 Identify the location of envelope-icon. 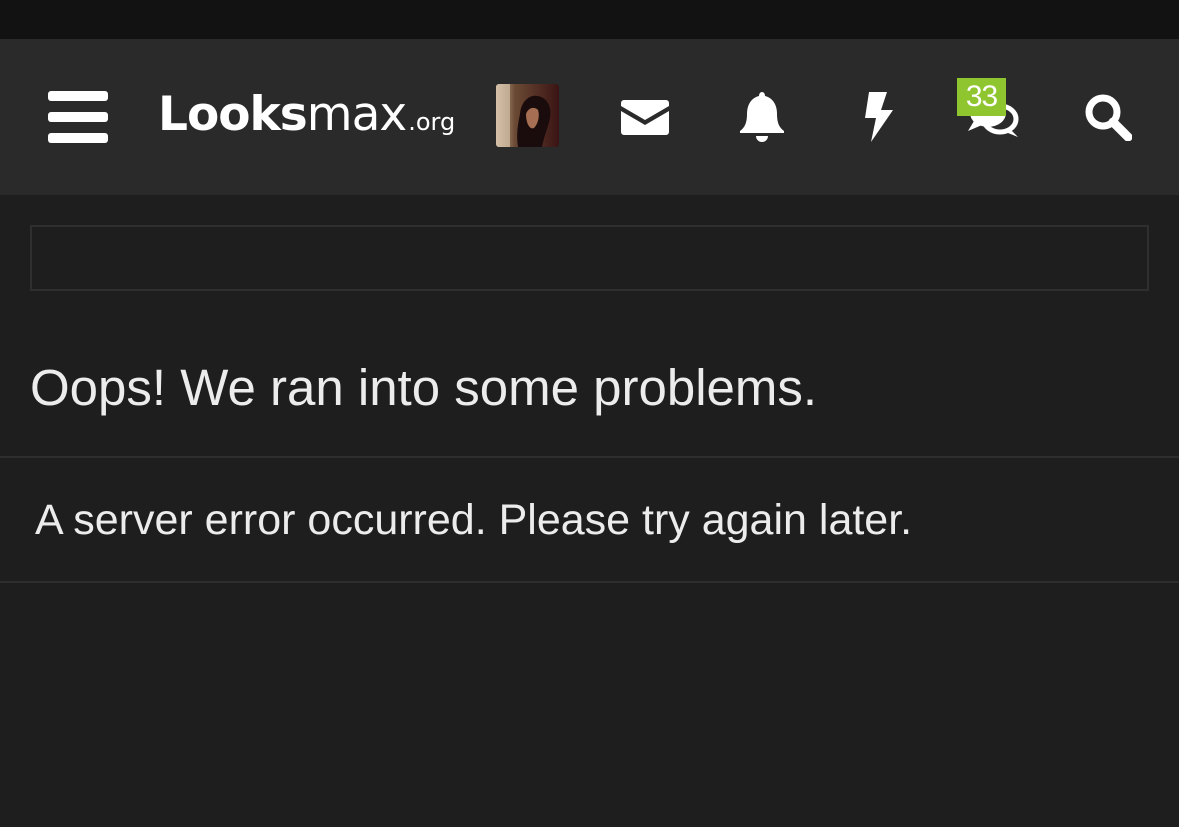
(645, 117).